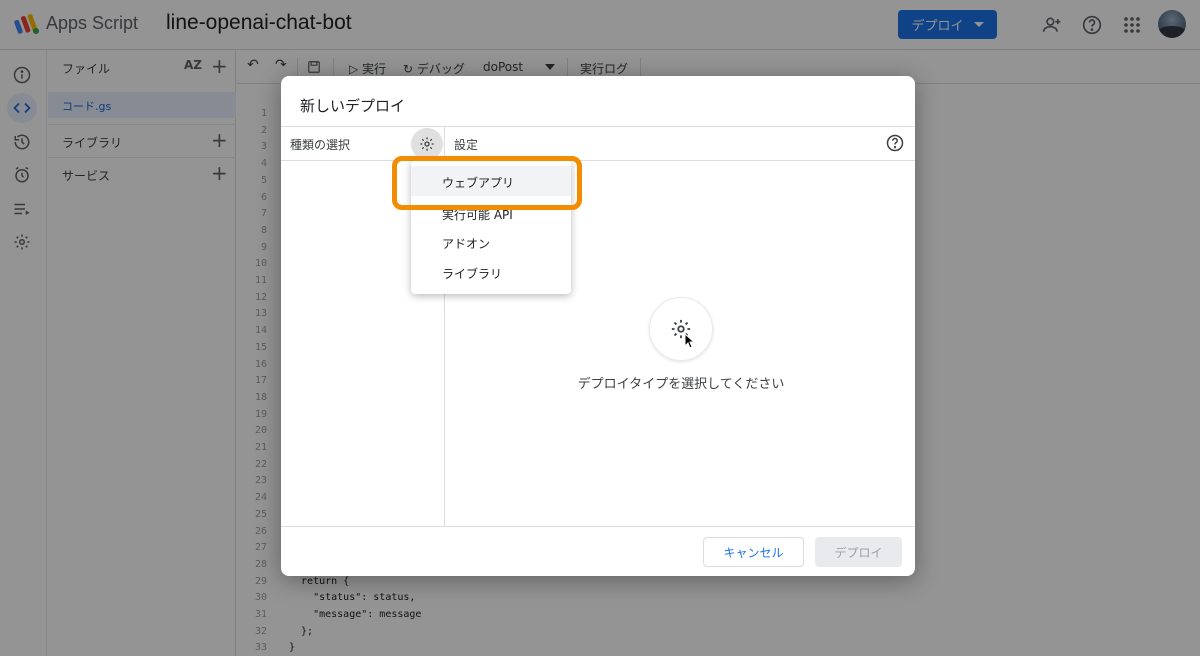 This screenshot has width=1200, height=656. Describe the element at coordinates (690, 341) in the screenshot. I see `mouse-pointer-icon` at that location.